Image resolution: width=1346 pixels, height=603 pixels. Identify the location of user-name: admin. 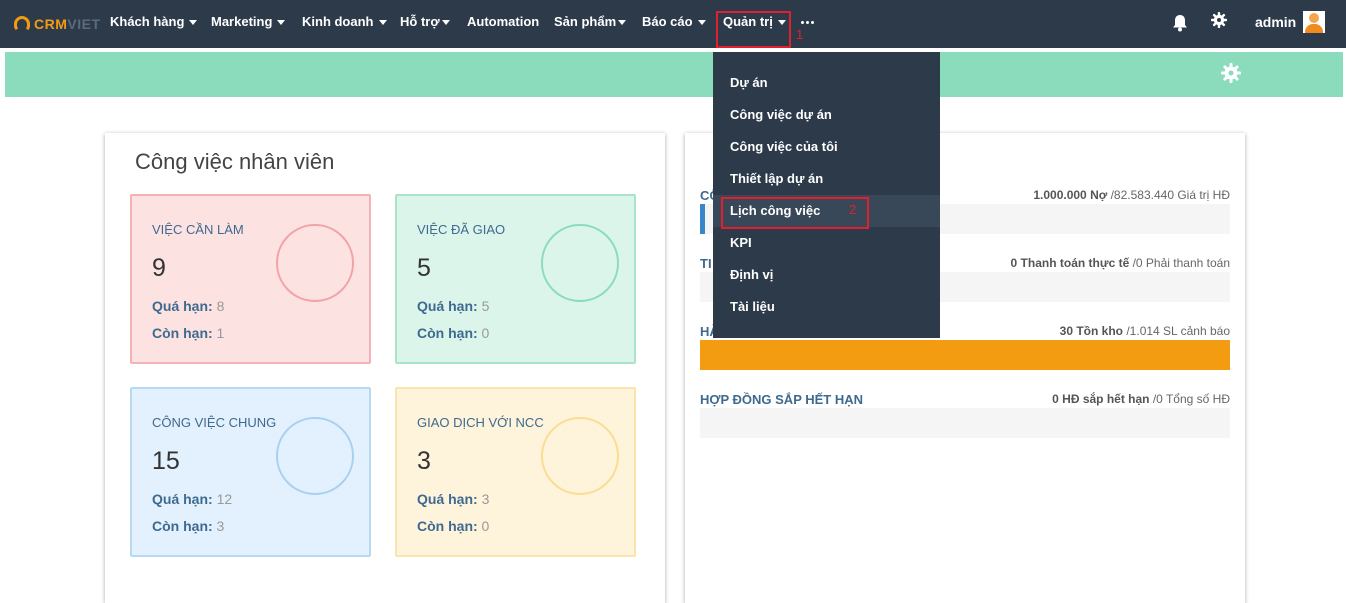
(1275, 22).